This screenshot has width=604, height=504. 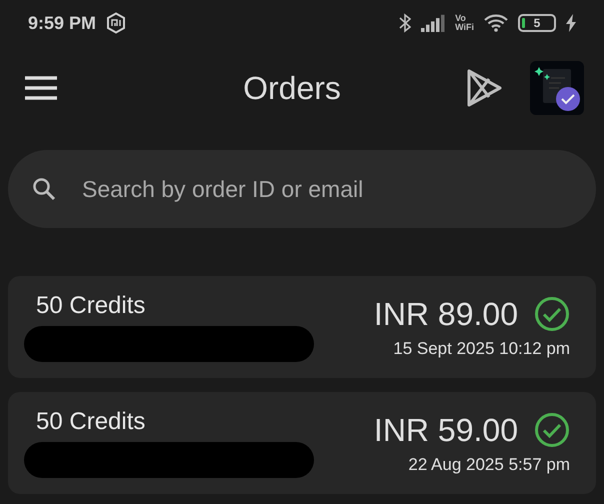 What do you see at coordinates (496, 23) in the screenshot?
I see `wifi-icon` at bounding box center [496, 23].